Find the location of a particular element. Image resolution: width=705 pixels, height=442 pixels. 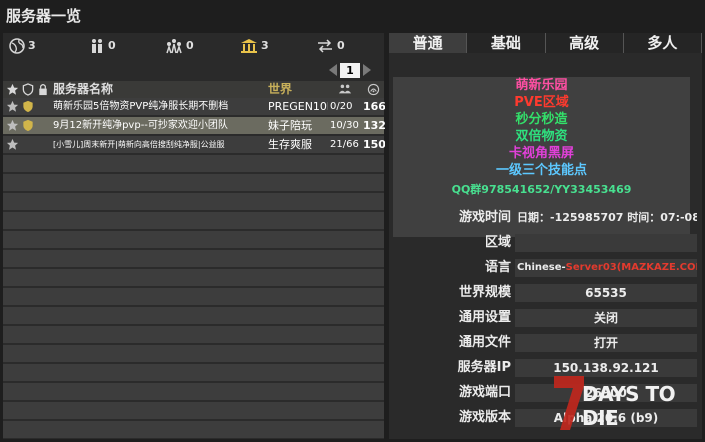

info-value: 65535 is located at coordinates (606, 293).